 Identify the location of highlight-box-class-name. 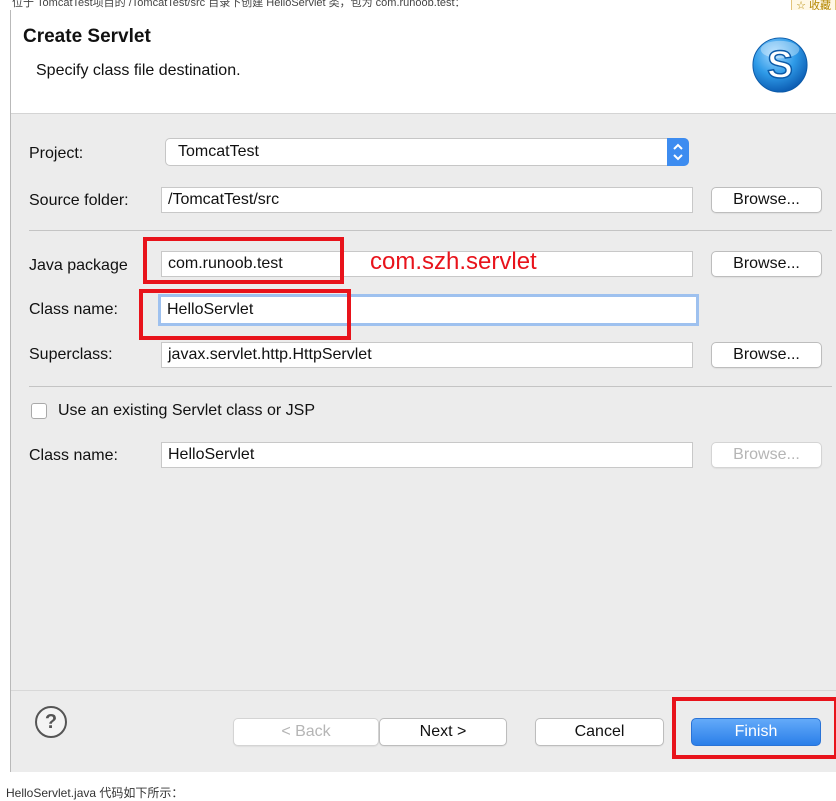
(245, 314).